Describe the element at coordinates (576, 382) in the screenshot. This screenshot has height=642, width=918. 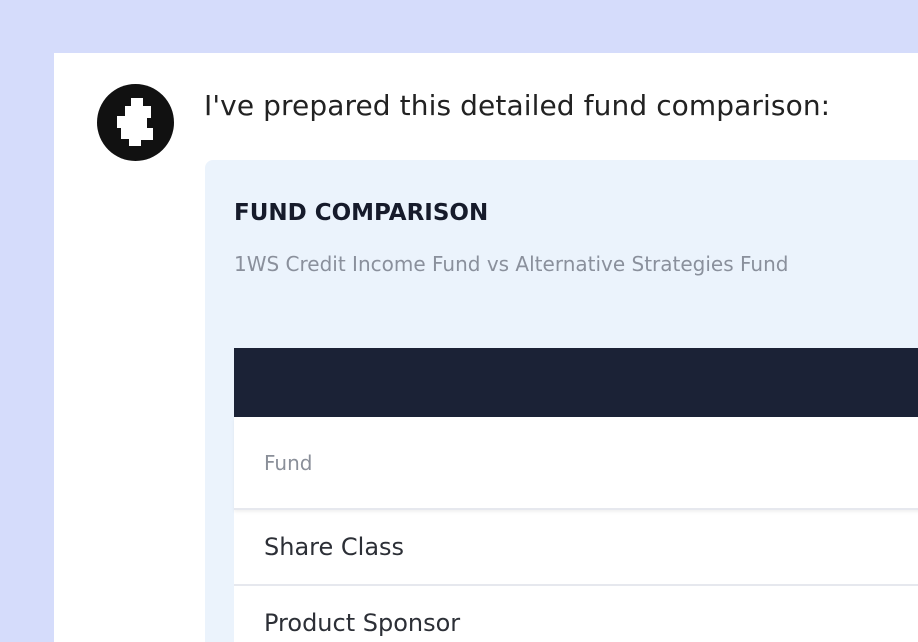
I see `table-header` at that location.